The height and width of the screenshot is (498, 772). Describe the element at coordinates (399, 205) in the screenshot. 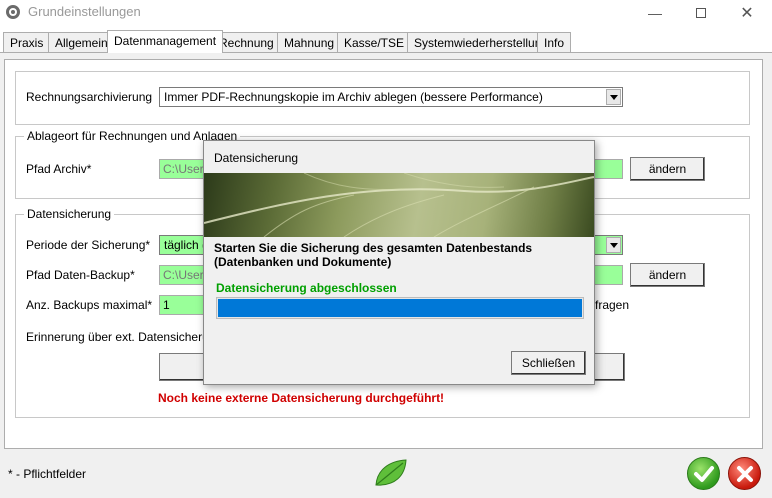

I see `leaf-banner-image` at that location.